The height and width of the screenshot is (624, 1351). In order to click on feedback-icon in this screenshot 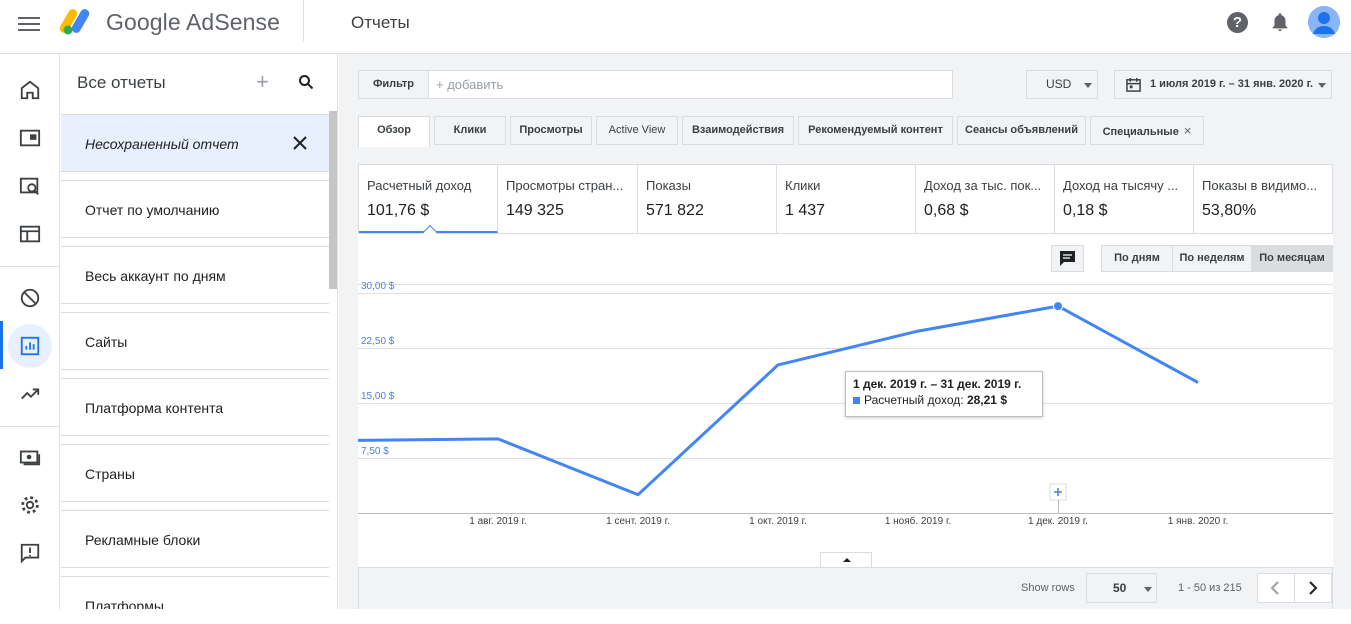, I will do `click(30, 553)`.